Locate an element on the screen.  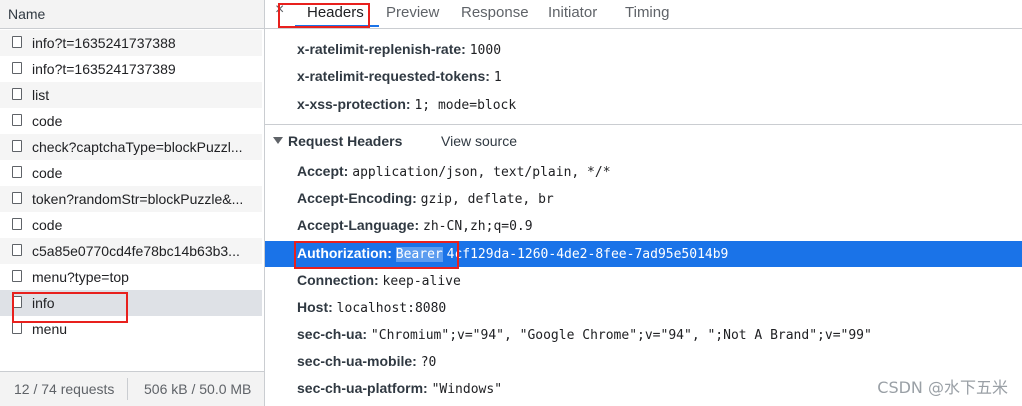
section-divider is located at coordinates (643, 124).